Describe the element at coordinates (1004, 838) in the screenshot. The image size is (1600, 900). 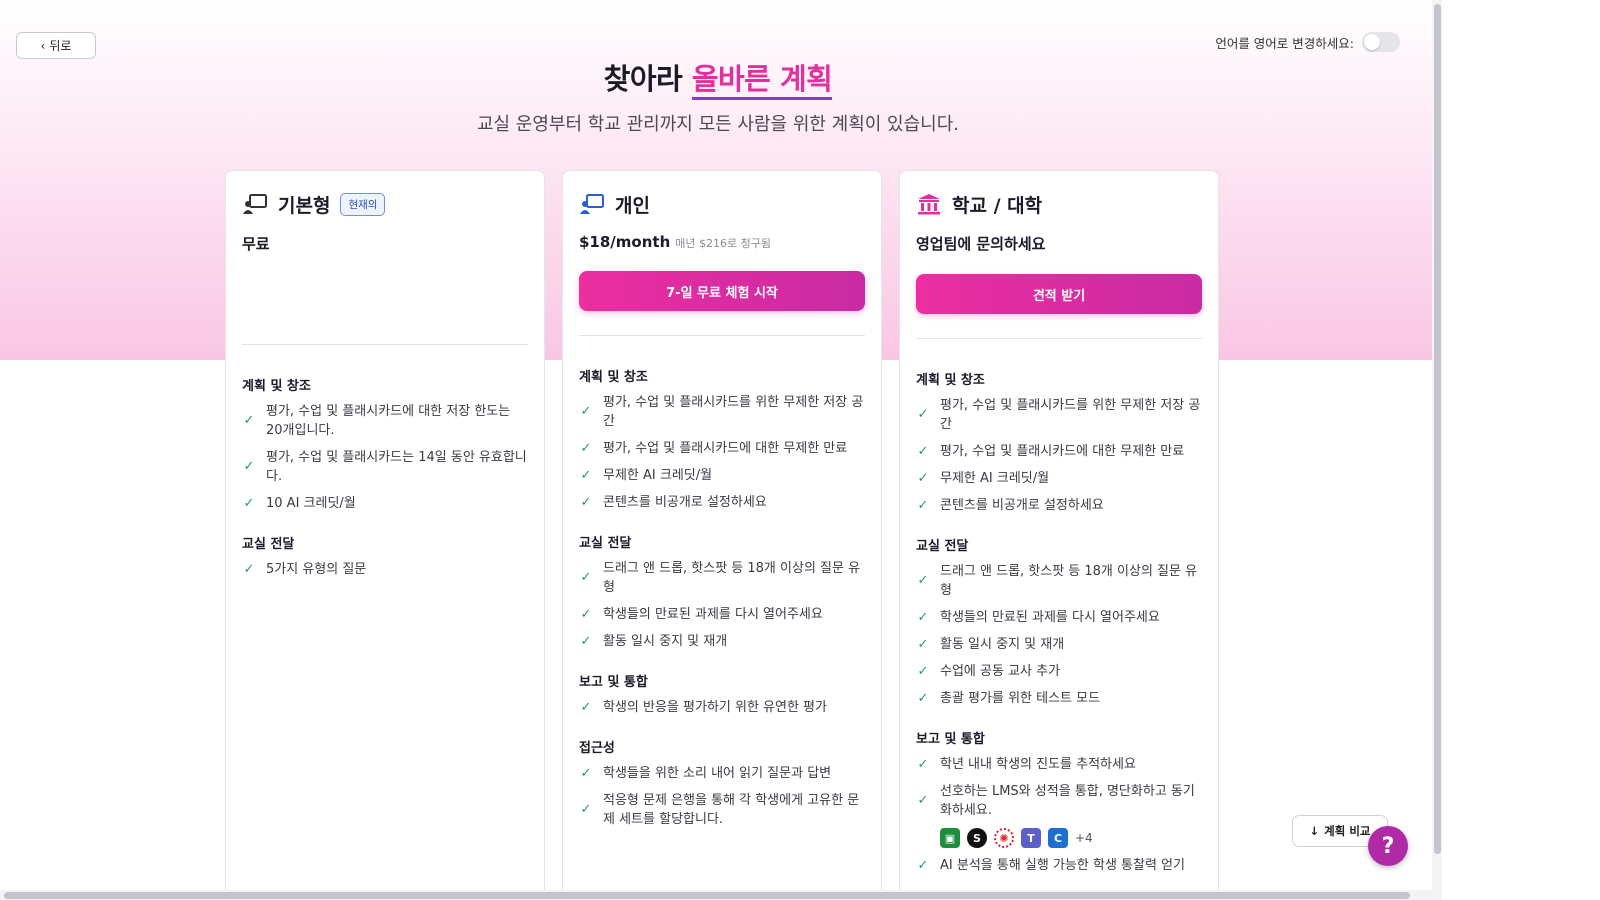
I see `canvas-icon: ✺` at that location.